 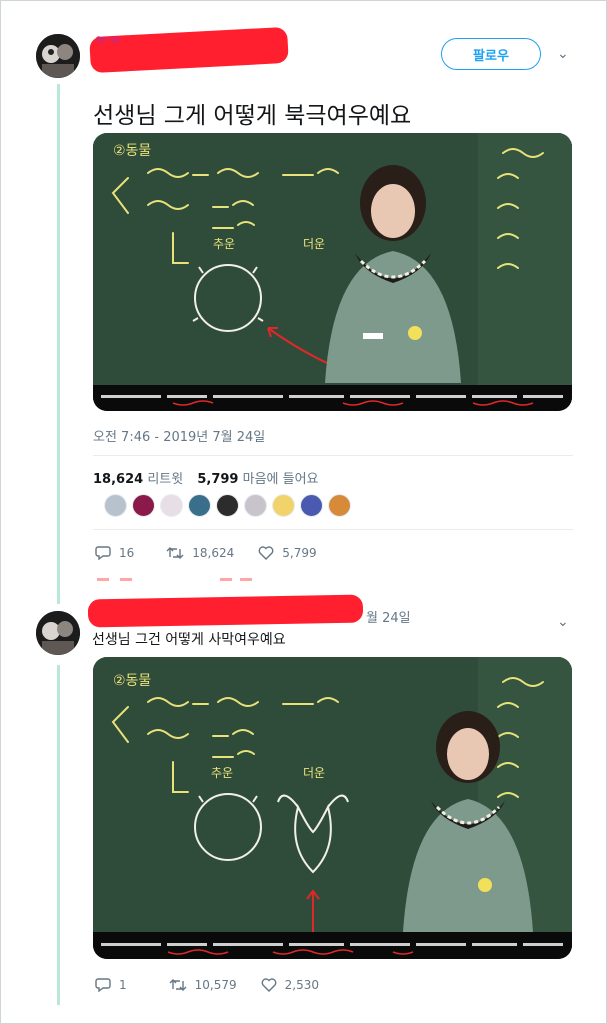 I want to click on retweets-label: 리트윗, so click(x=165, y=479).